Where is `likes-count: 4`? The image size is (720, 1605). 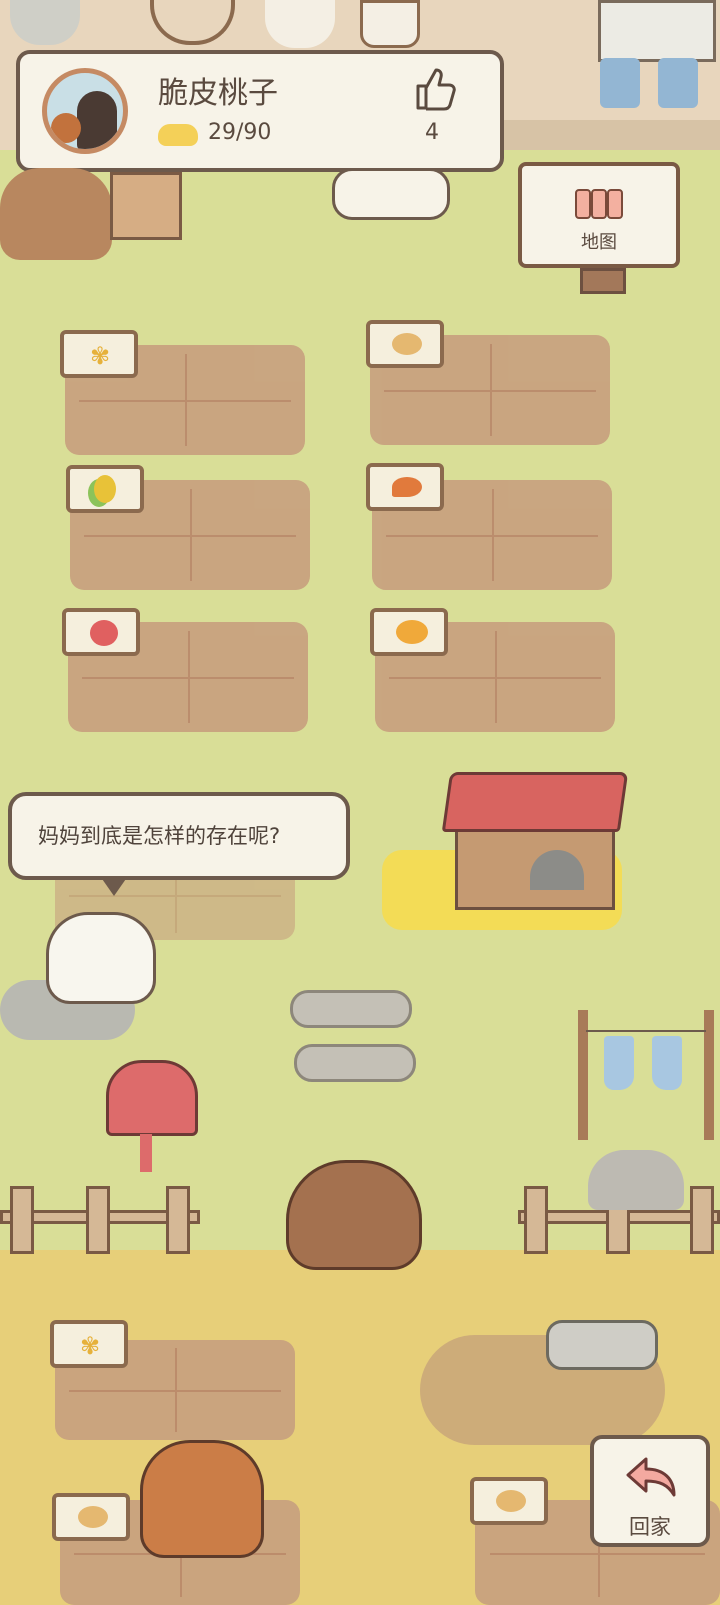
likes-count: 4 is located at coordinates (432, 132).